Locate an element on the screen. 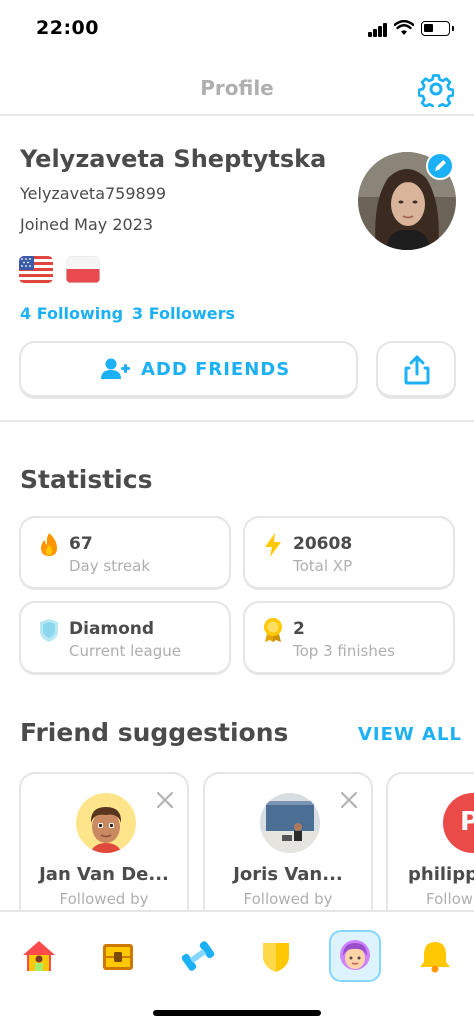 This screenshot has height=1025, width=474. add-friends-button: ADD FRIENDS is located at coordinates (188, 370).